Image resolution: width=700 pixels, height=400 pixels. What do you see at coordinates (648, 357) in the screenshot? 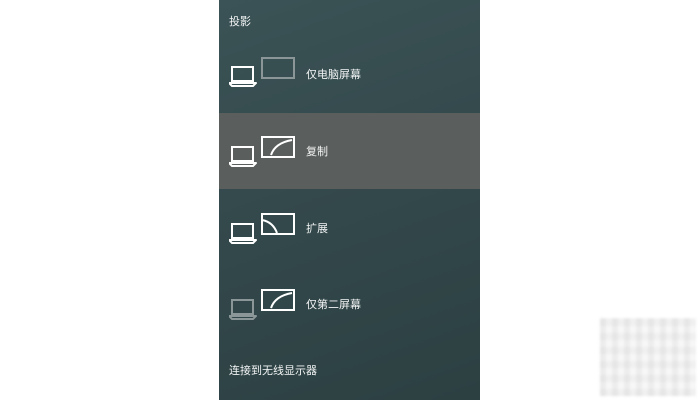
I see `watermark` at bounding box center [648, 357].